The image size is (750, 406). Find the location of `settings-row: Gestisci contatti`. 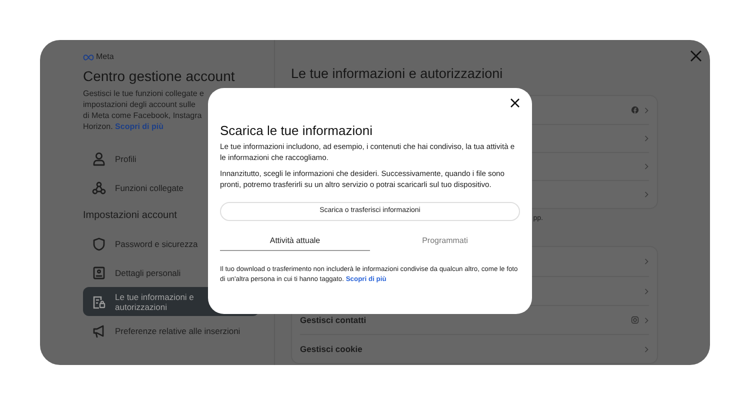

settings-row: Gestisci contatti is located at coordinates (333, 320).